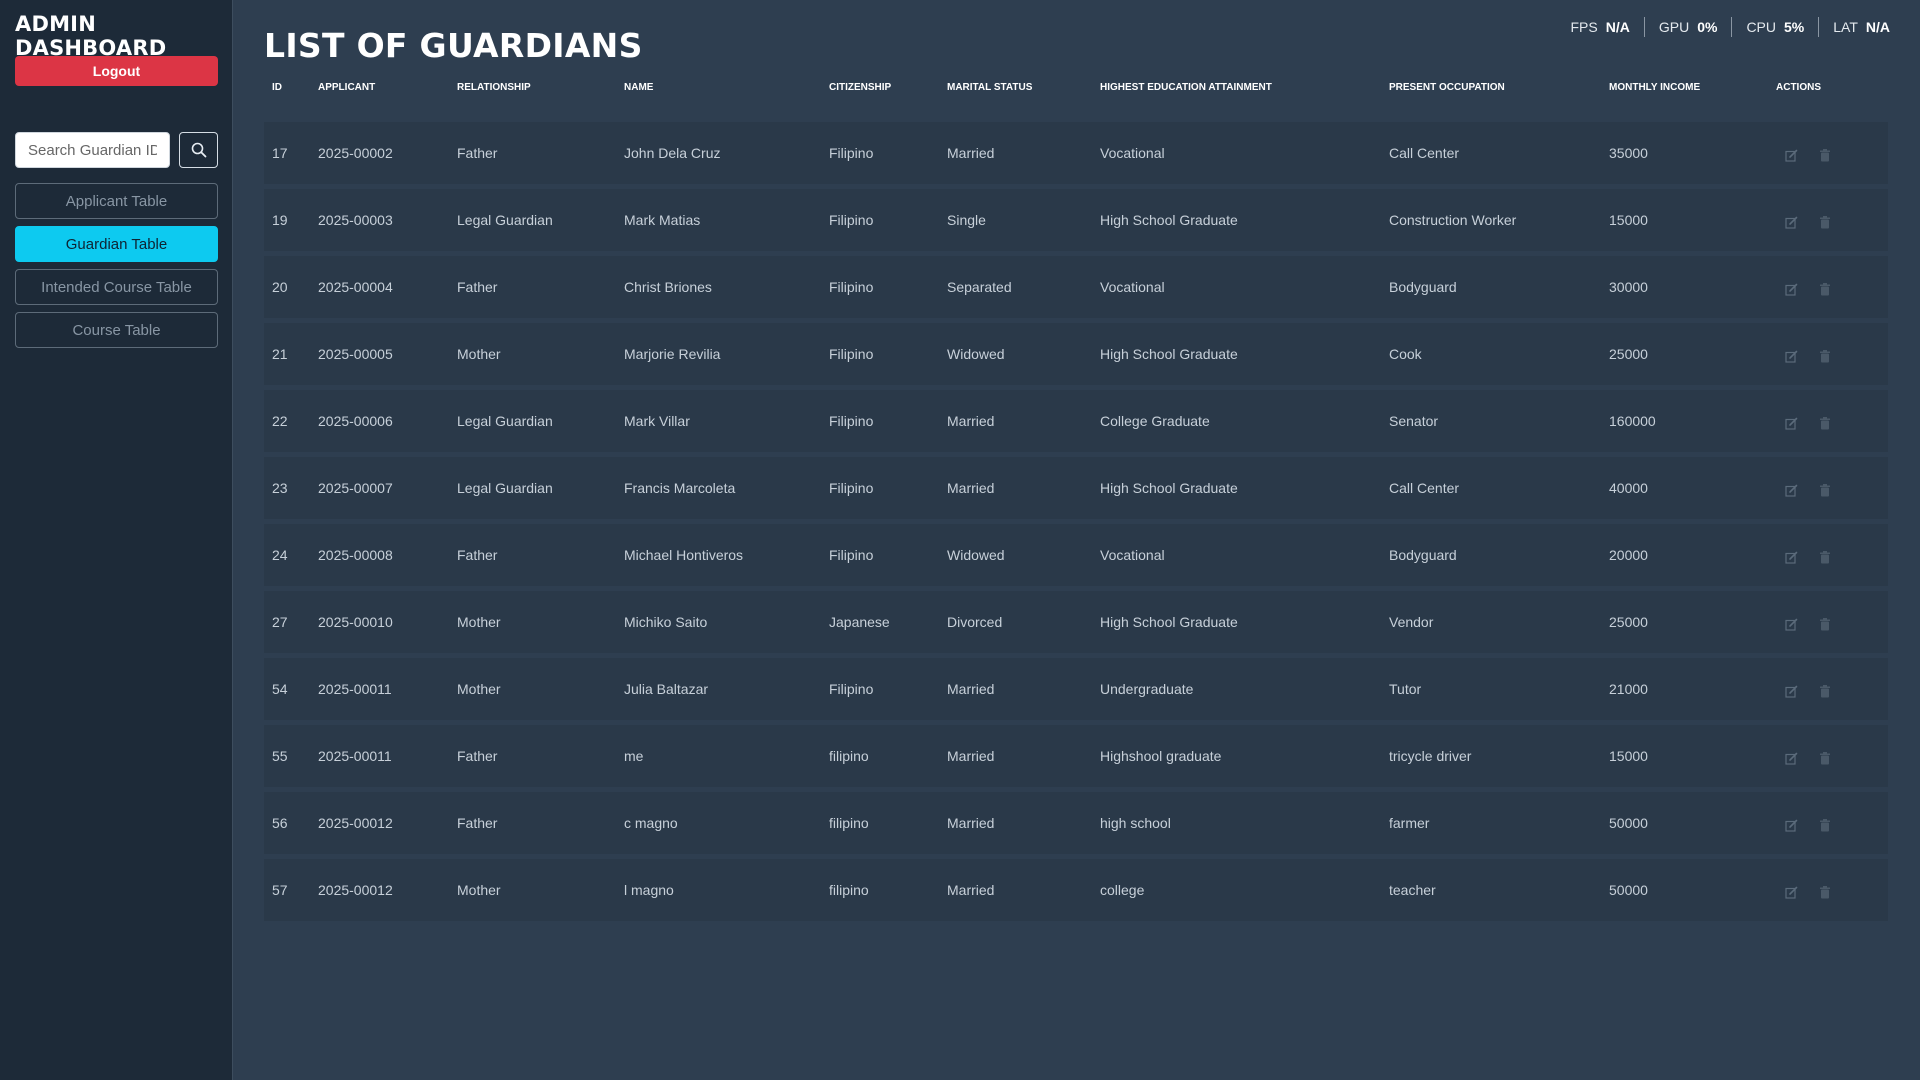 The height and width of the screenshot is (1080, 1920). Describe the element at coordinates (662, 220) in the screenshot. I see `cell-name: Mark Matias` at that location.